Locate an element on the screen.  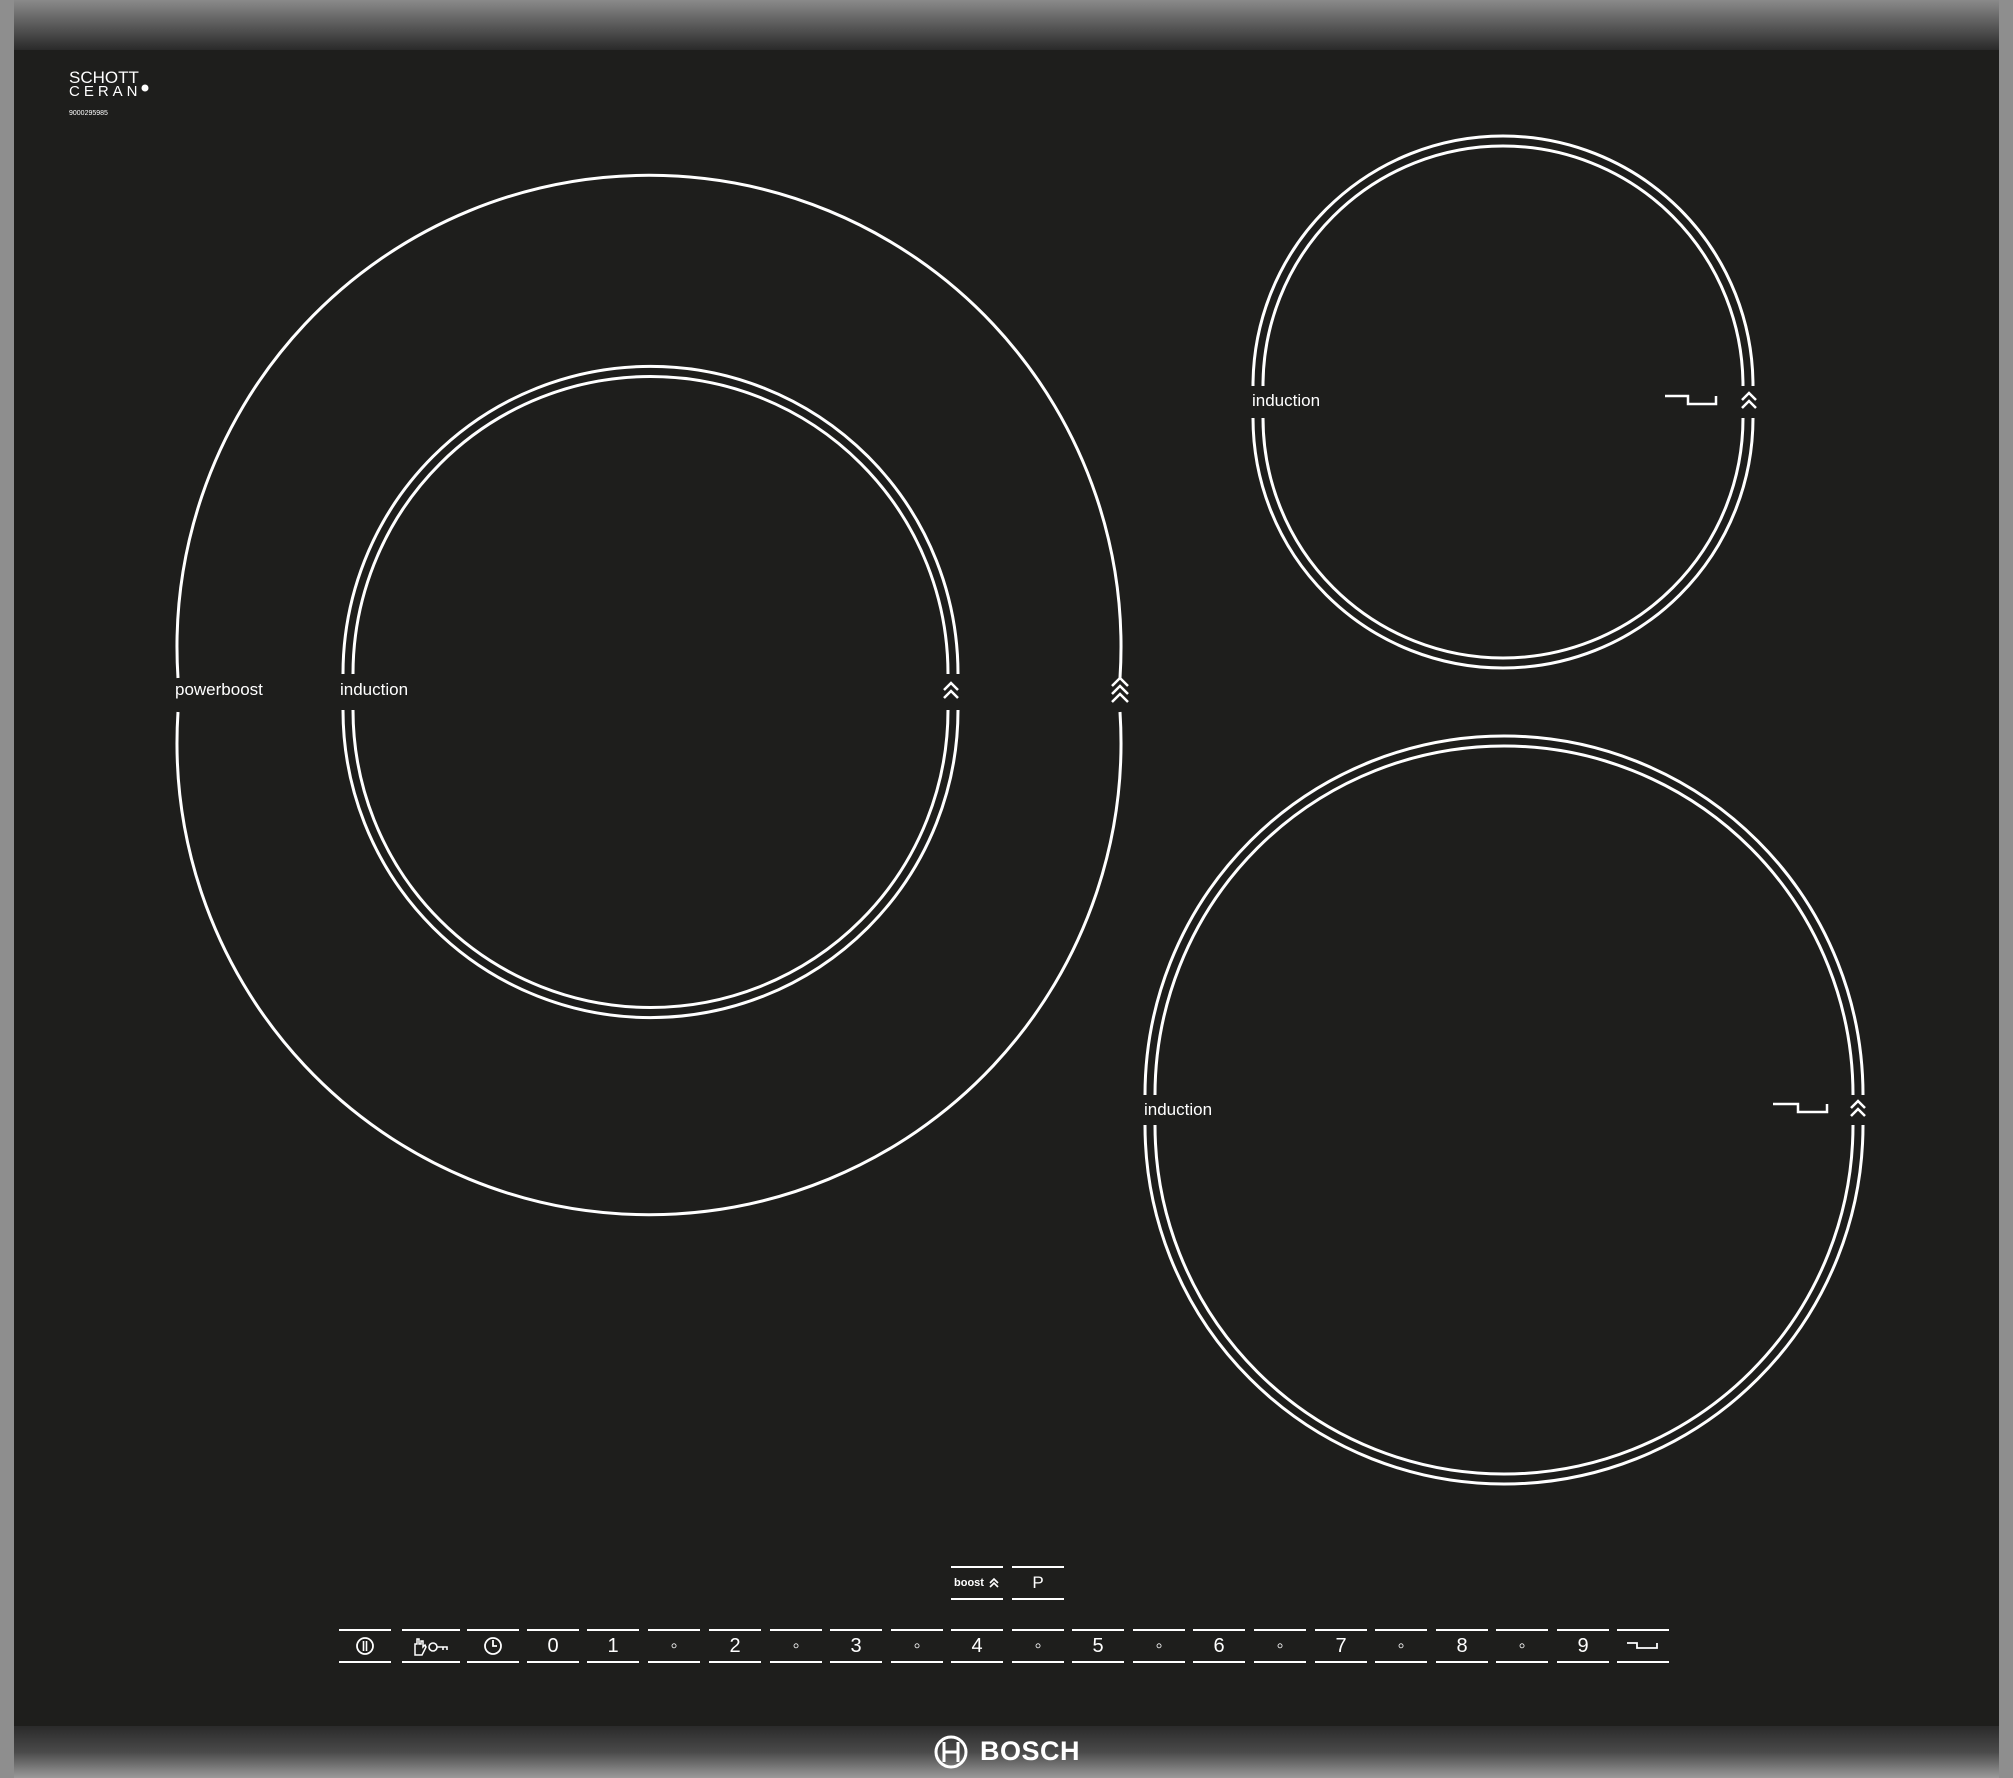
frame-right is located at coordinates (2006, 889).